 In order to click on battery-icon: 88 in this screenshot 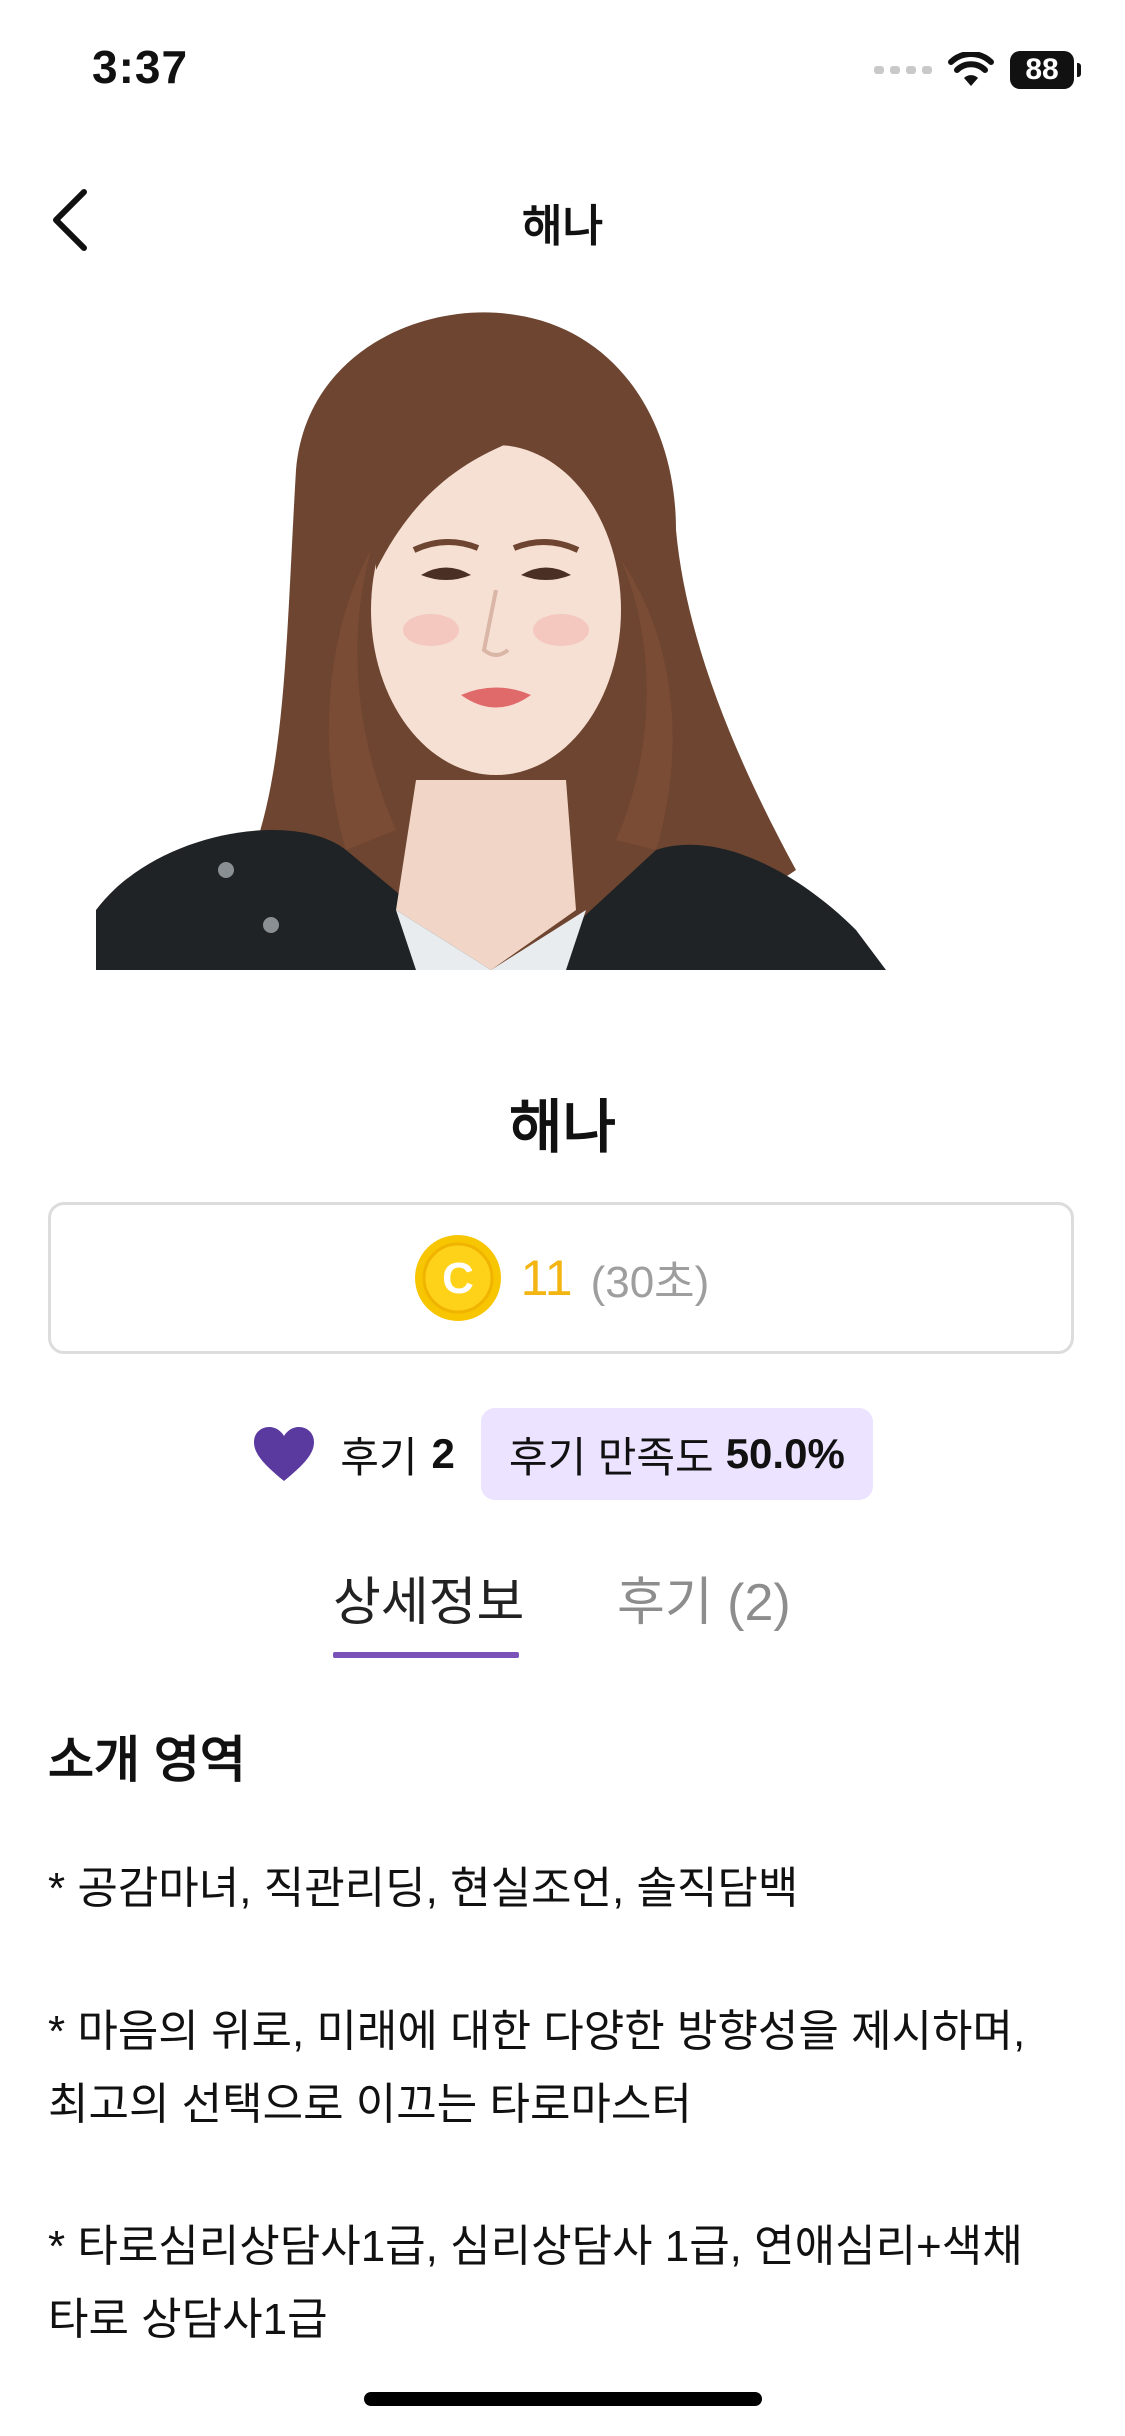, I will do `click(1045, 70)`.